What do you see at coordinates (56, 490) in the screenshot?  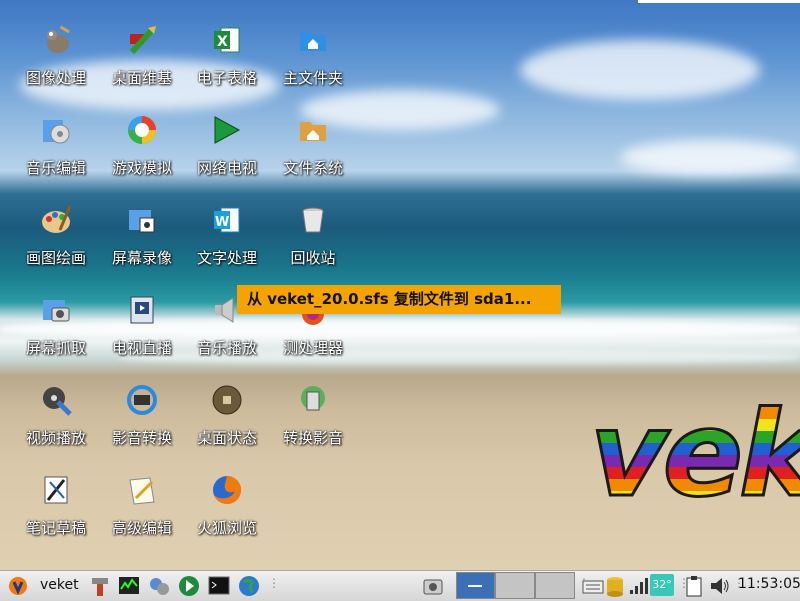 I see `notes-icon` at bounding box center [56, 490].